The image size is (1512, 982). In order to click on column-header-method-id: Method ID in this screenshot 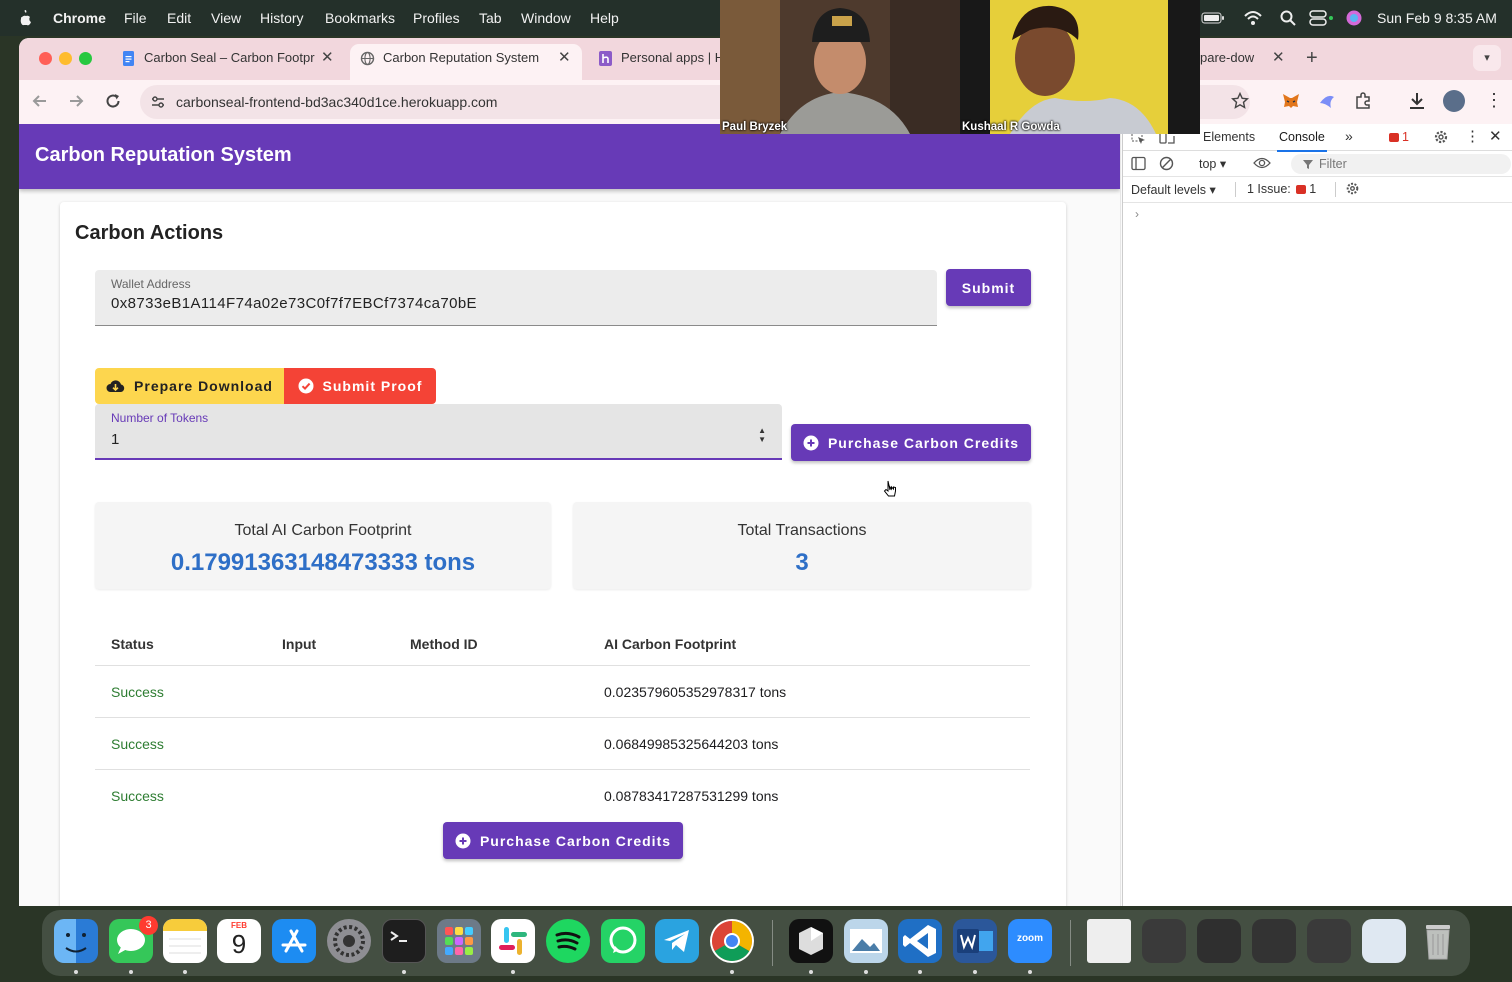, I will do `click(444, 644)`.